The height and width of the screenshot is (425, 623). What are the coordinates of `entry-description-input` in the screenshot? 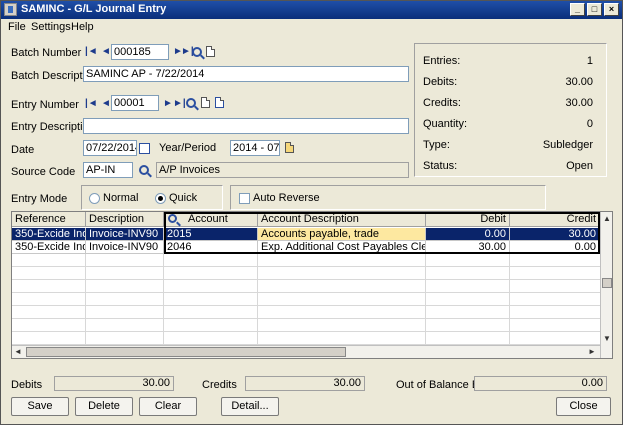 It's located at (246, 126).